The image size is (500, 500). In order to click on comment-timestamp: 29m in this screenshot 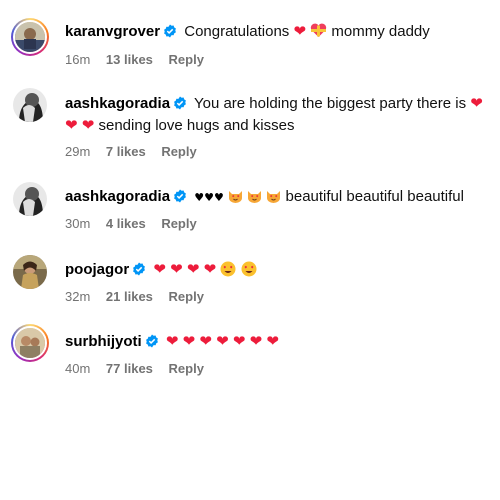, I will do `click(78, 151)`.